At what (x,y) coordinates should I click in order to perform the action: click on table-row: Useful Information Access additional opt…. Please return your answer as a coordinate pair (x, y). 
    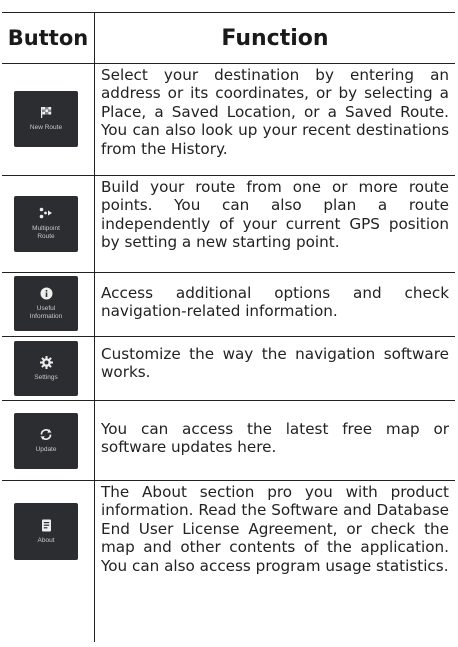
    Looking at the image, I should click on (228, 305).